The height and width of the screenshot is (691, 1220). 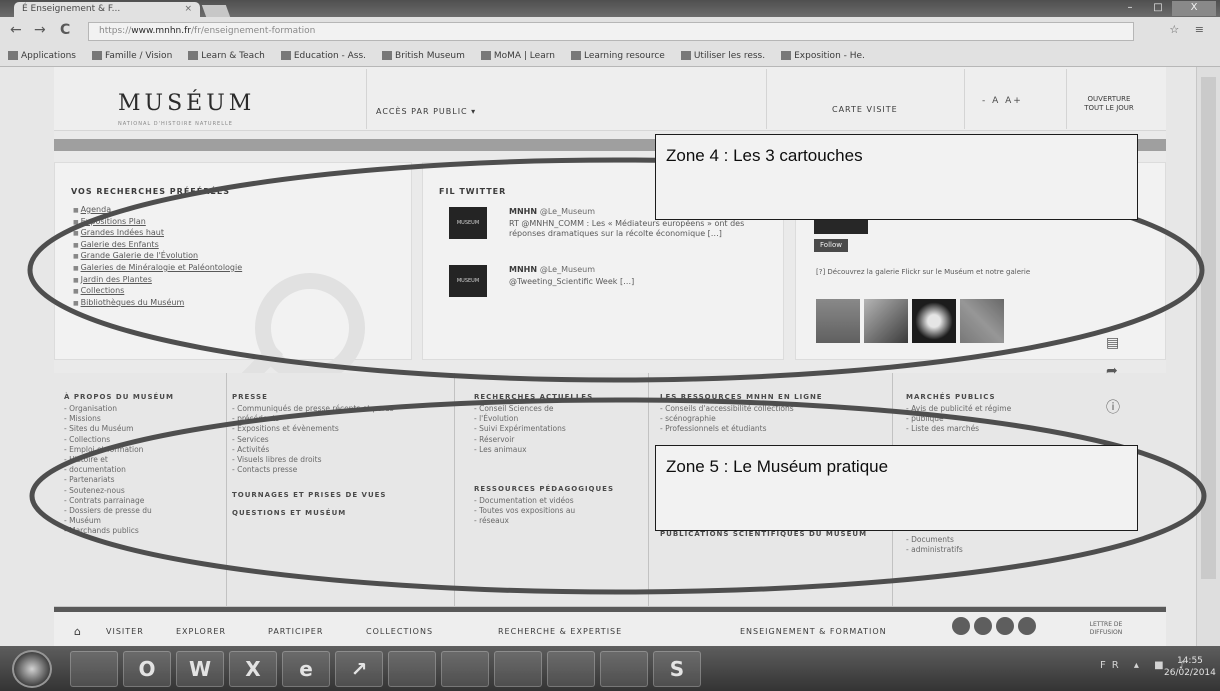 I want to click on footer-link: Visuels libres de droits, so click(x=313, y=460).